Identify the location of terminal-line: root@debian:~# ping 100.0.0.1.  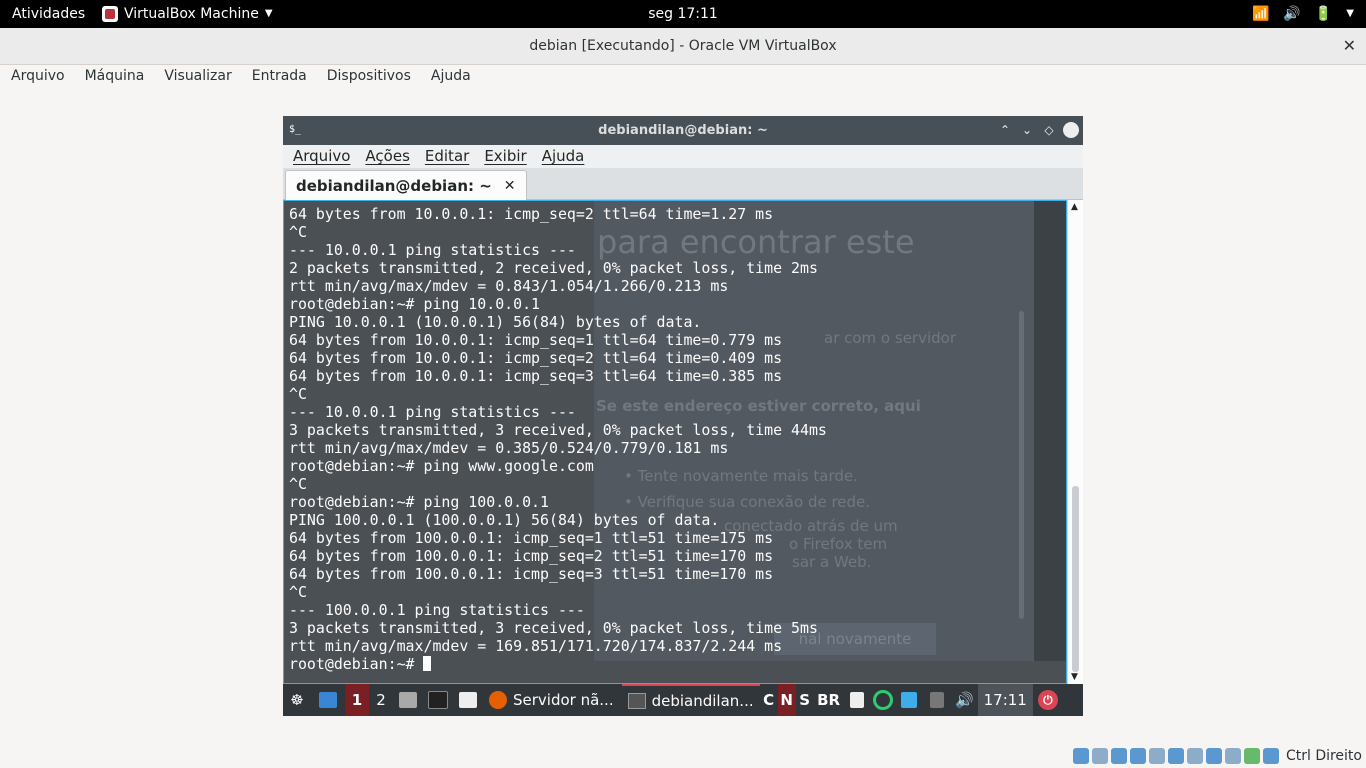
(419, 502).